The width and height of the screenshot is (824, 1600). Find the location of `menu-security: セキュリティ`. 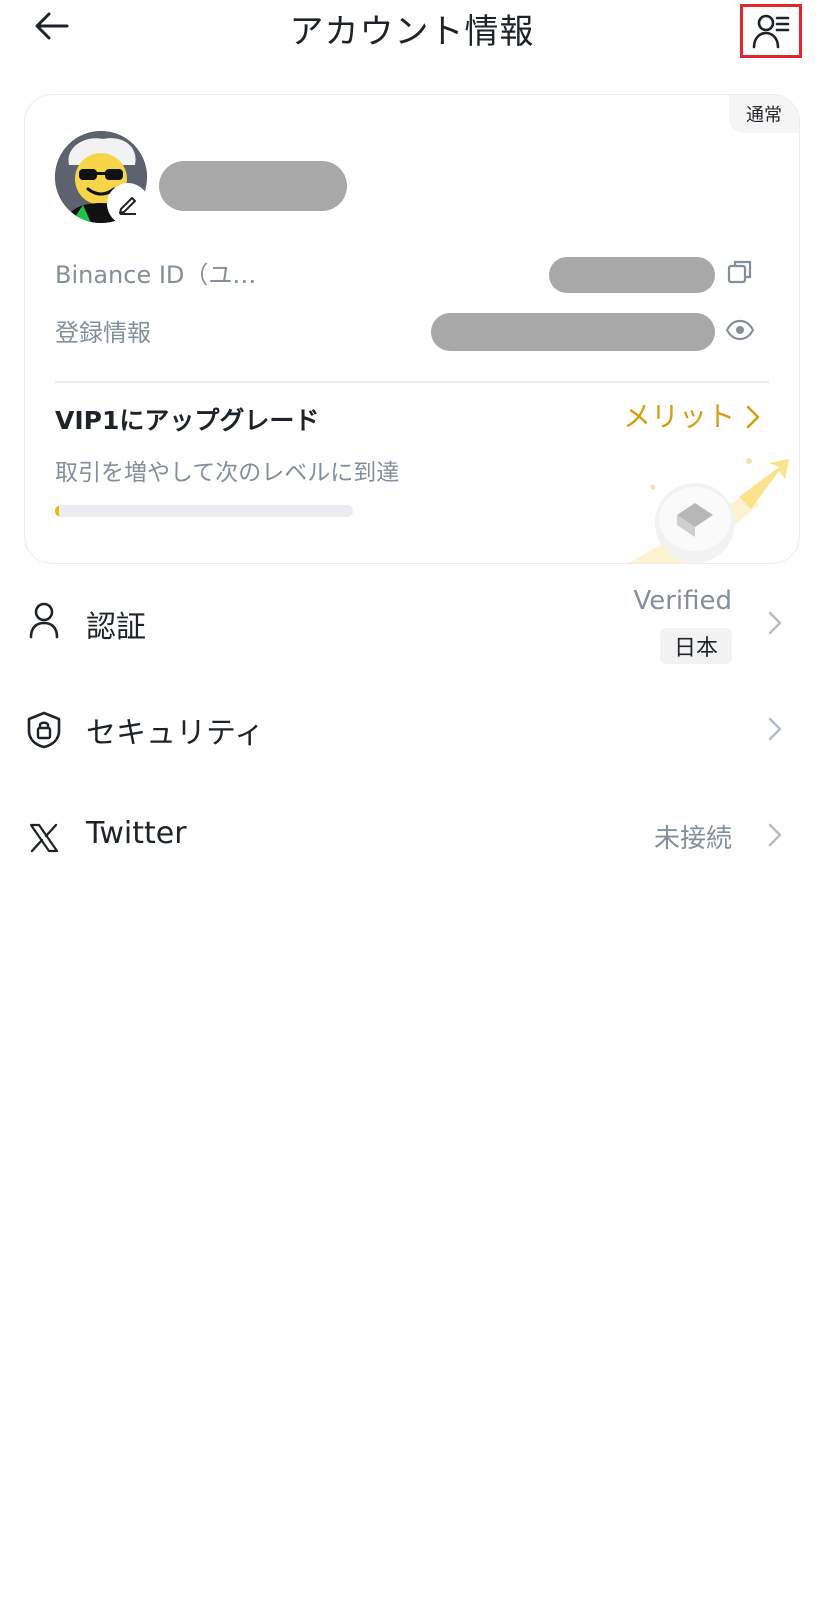

menu-security: セキュリティ is located at coordinates (412, 742).